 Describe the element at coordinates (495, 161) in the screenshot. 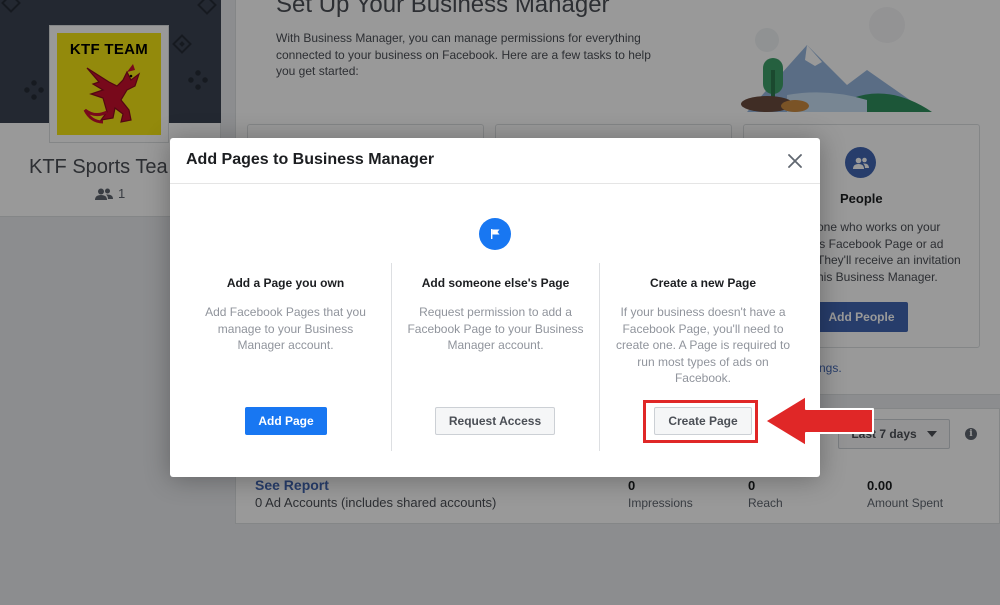

I see `dialog-header: Add Pages to Business Manager` at that location.